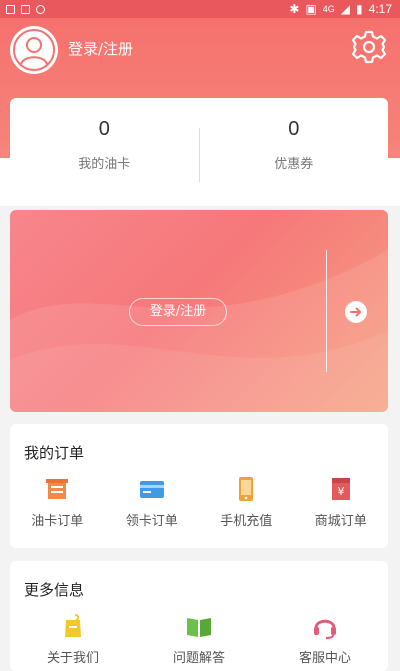 This screenshot has height=671, width=400. Describe the element at coordinates (294, 164) in the screenshot. I see `coupon-label: 优惠券` at that location.